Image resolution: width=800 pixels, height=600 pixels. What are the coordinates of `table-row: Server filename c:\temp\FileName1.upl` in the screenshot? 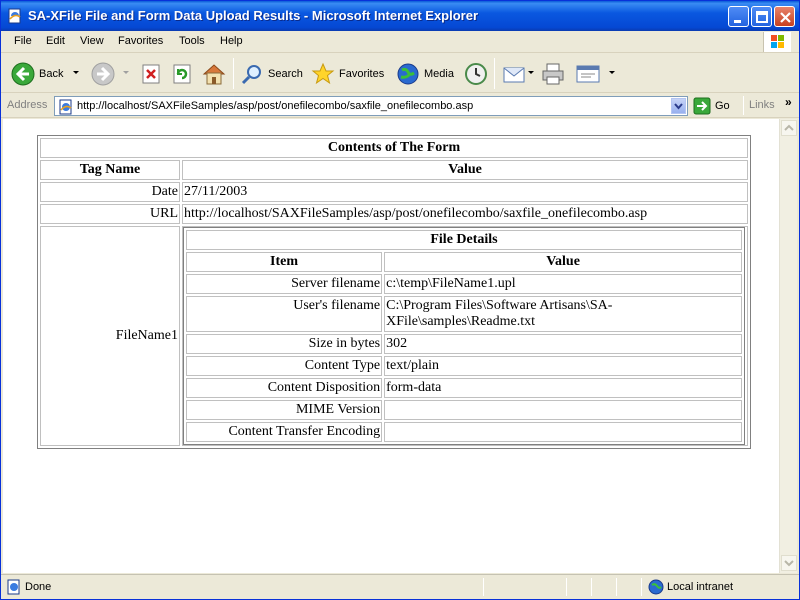 It's located at (464, 284).